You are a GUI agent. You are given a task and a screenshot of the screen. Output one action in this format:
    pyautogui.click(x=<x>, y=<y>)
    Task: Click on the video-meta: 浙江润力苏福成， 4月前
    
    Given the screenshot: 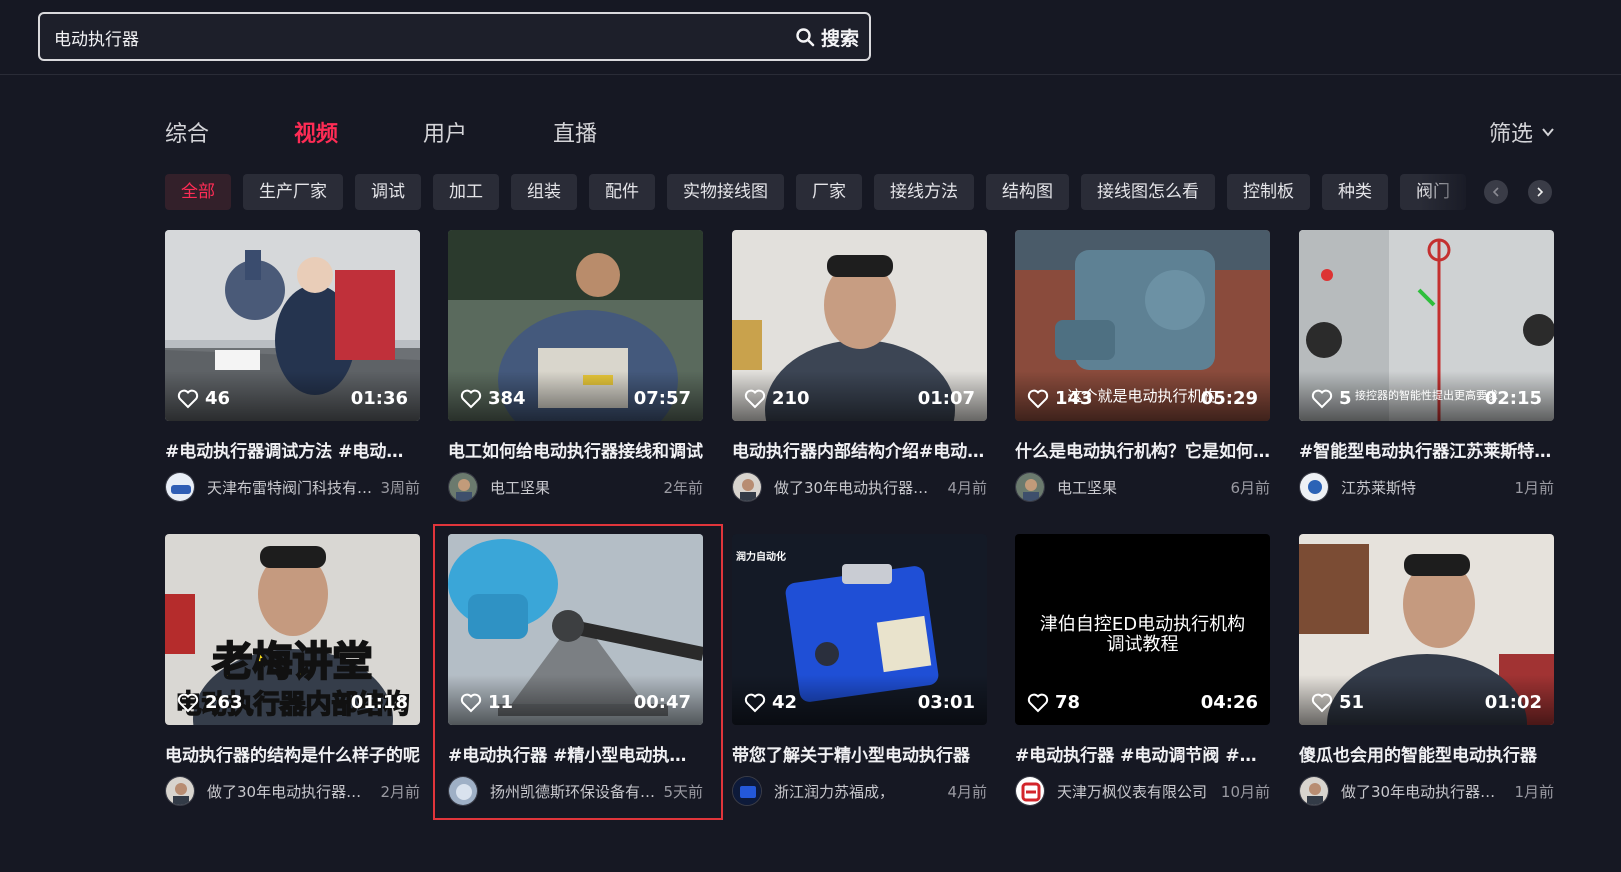 What is the action you would take?
    pyautogui.click(x=859, y=791)
    